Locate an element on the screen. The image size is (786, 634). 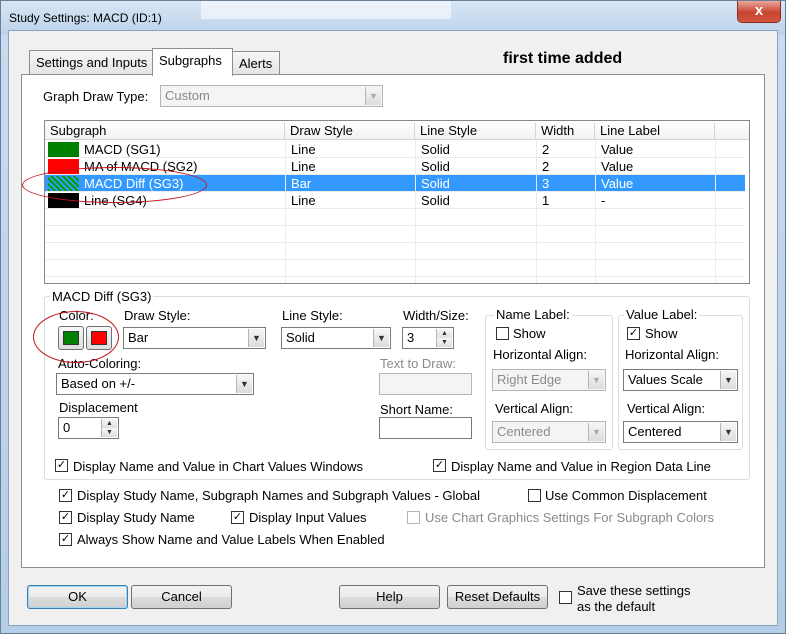
display-input-values-checkbox: ✓ is located at coordinates (237, 517).